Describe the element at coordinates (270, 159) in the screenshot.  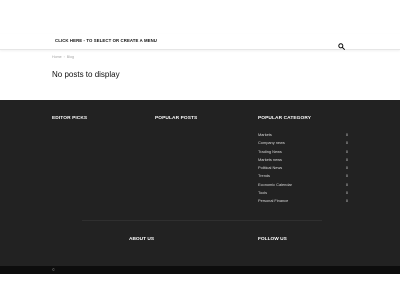
I see `category-name: Markets news` at that location.